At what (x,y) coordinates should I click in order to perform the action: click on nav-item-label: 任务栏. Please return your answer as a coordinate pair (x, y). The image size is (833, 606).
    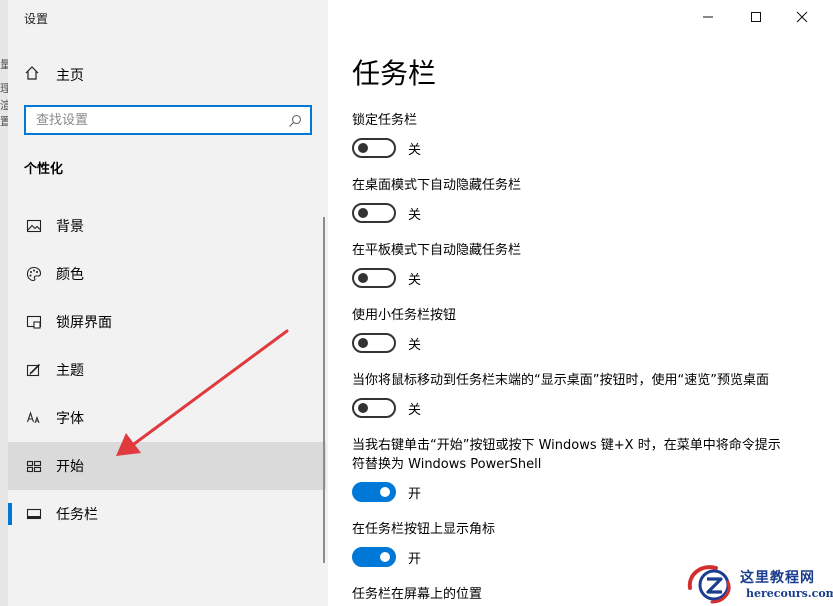
    Looking at the image, I should click on (77, 515).